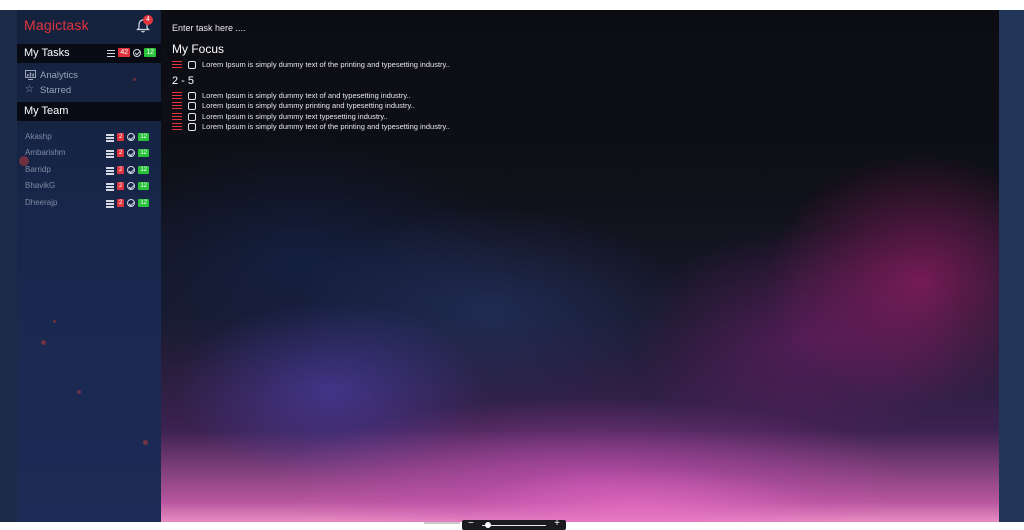 This screenshot has height=530, width=1024. What do you see at coordinates (131, 52) in the screenshot?
I see `my-tasks-counts: 42 12` at bounding box center [131, 52].